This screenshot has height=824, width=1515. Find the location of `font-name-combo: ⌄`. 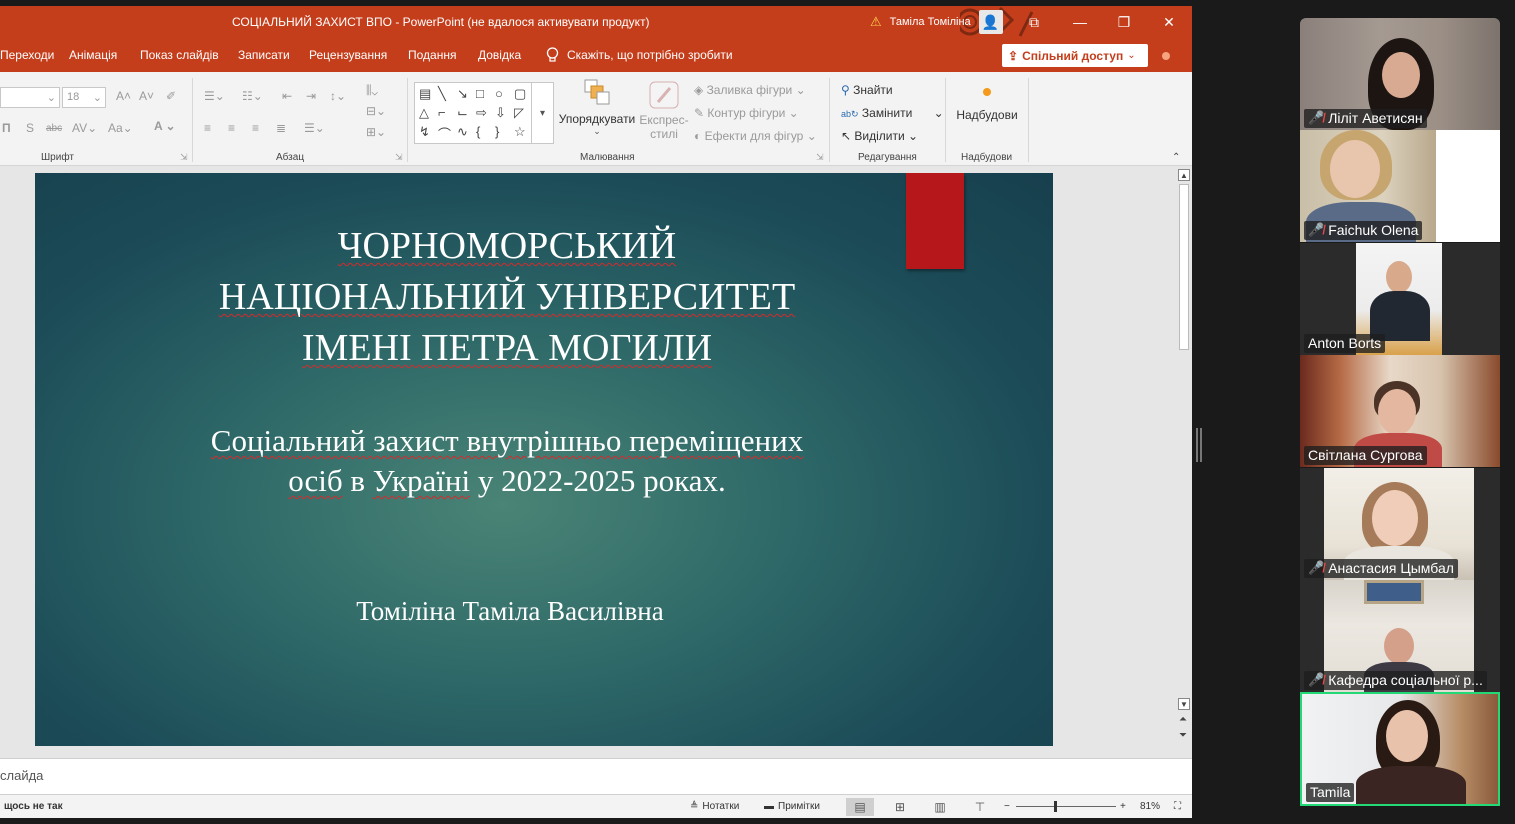

font-name-combo: ⌄ is located at coordinates (30, 97).